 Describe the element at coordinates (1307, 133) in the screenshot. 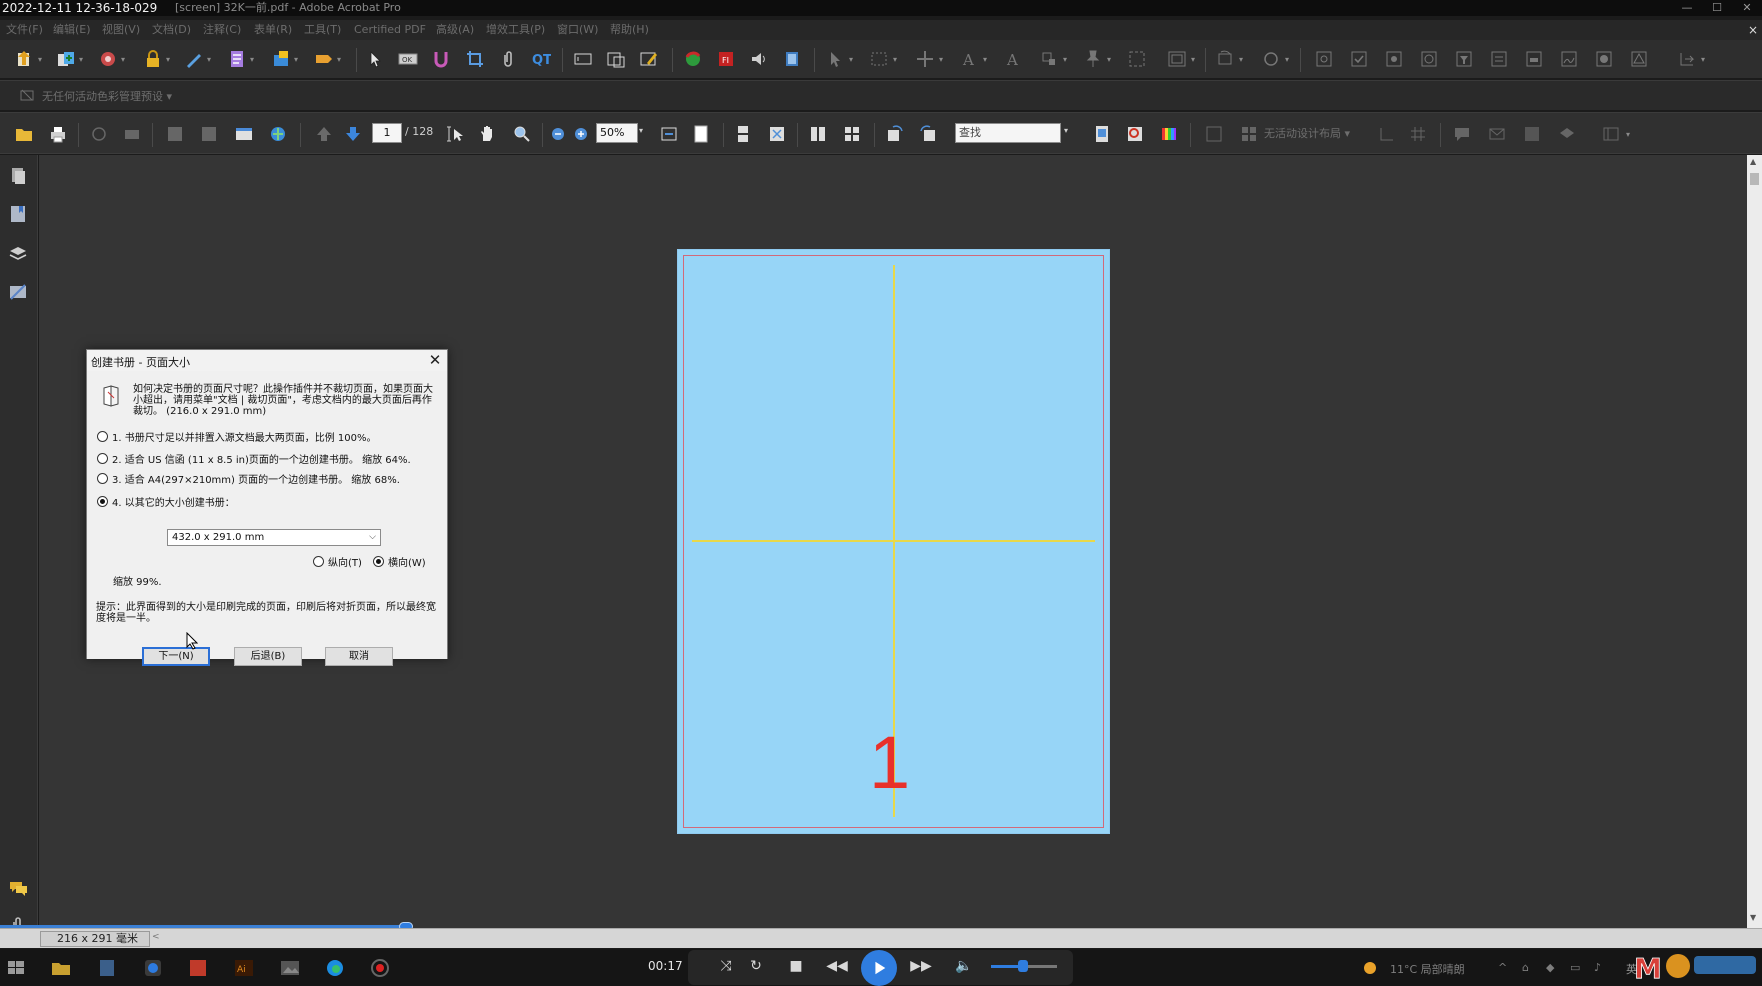

I see `design-layout-select: 无活动设计布局 ▾` at that location.